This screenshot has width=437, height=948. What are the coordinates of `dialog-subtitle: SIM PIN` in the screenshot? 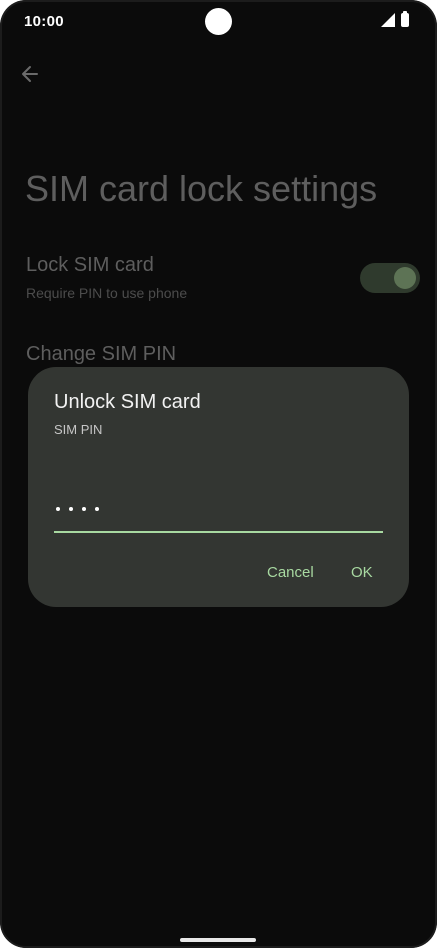 It's located at (78, 429).